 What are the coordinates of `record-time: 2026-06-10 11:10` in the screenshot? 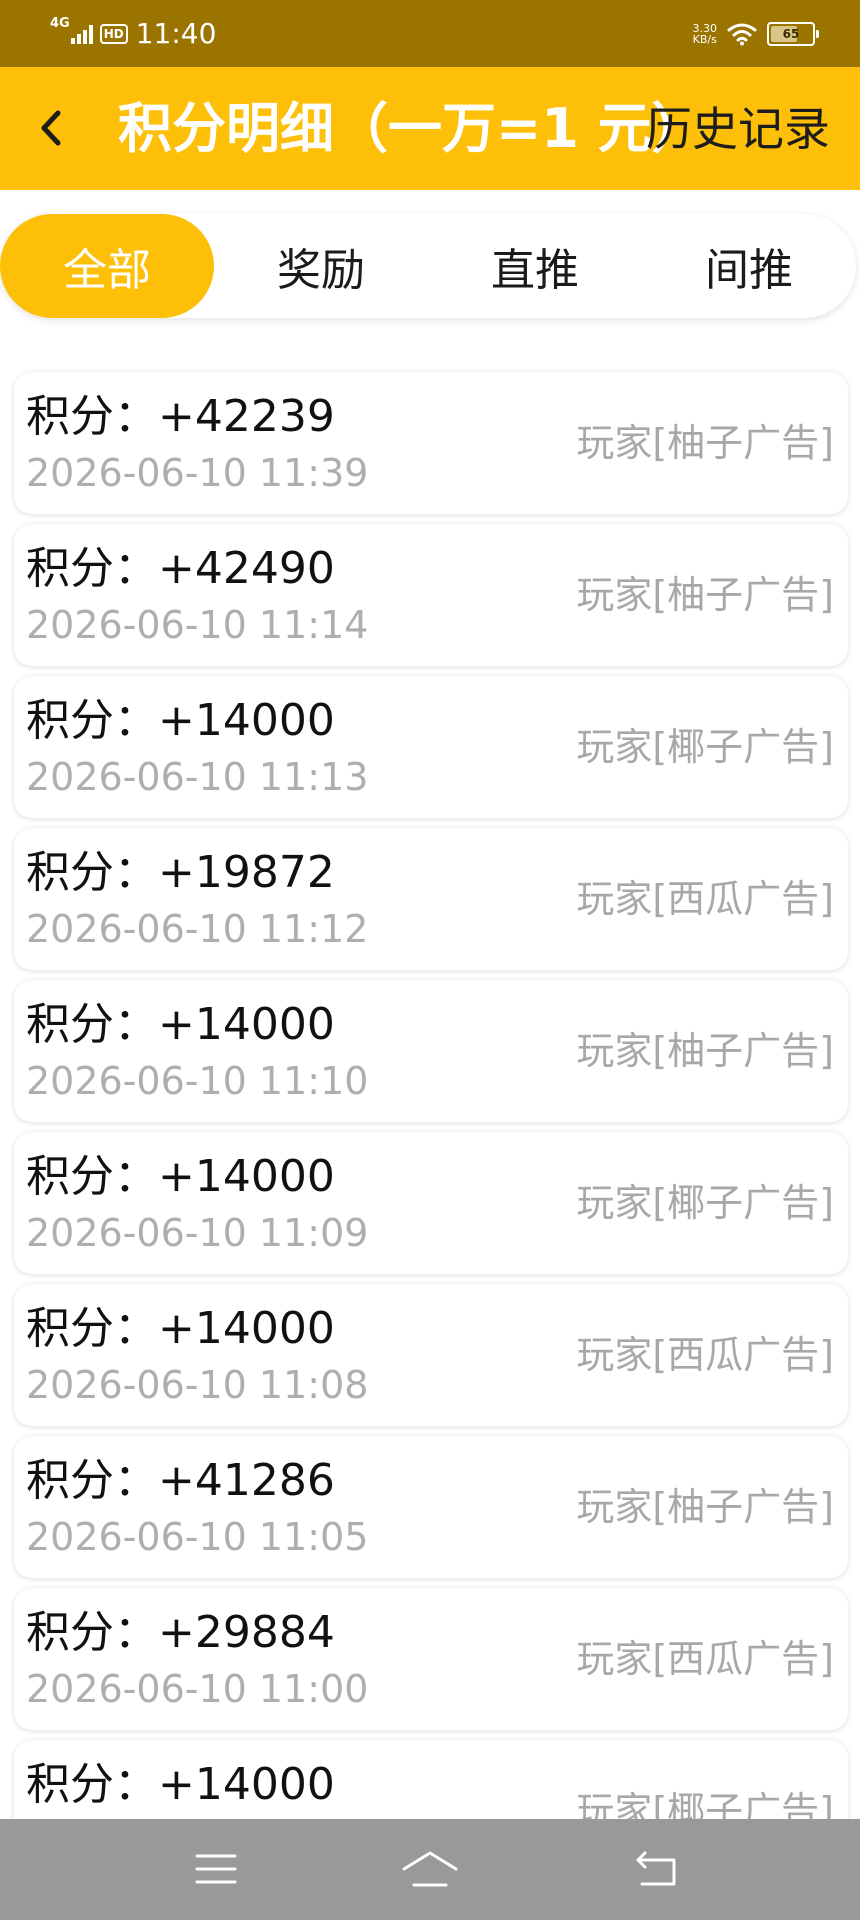 It's located at (197, 1081).